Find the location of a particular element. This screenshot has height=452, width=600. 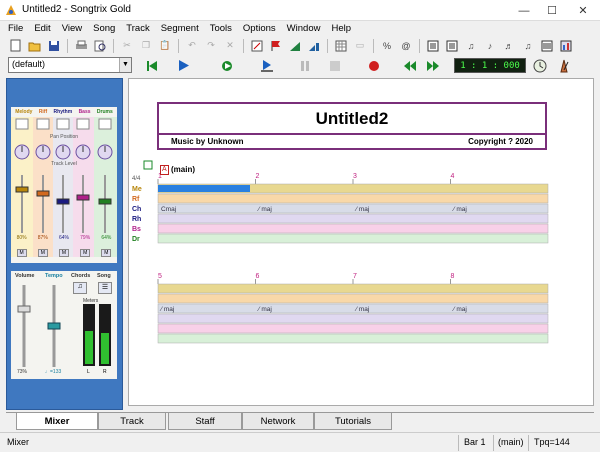

song-copyright: Copyright ? 2020 is located at coordinates (500, 141).